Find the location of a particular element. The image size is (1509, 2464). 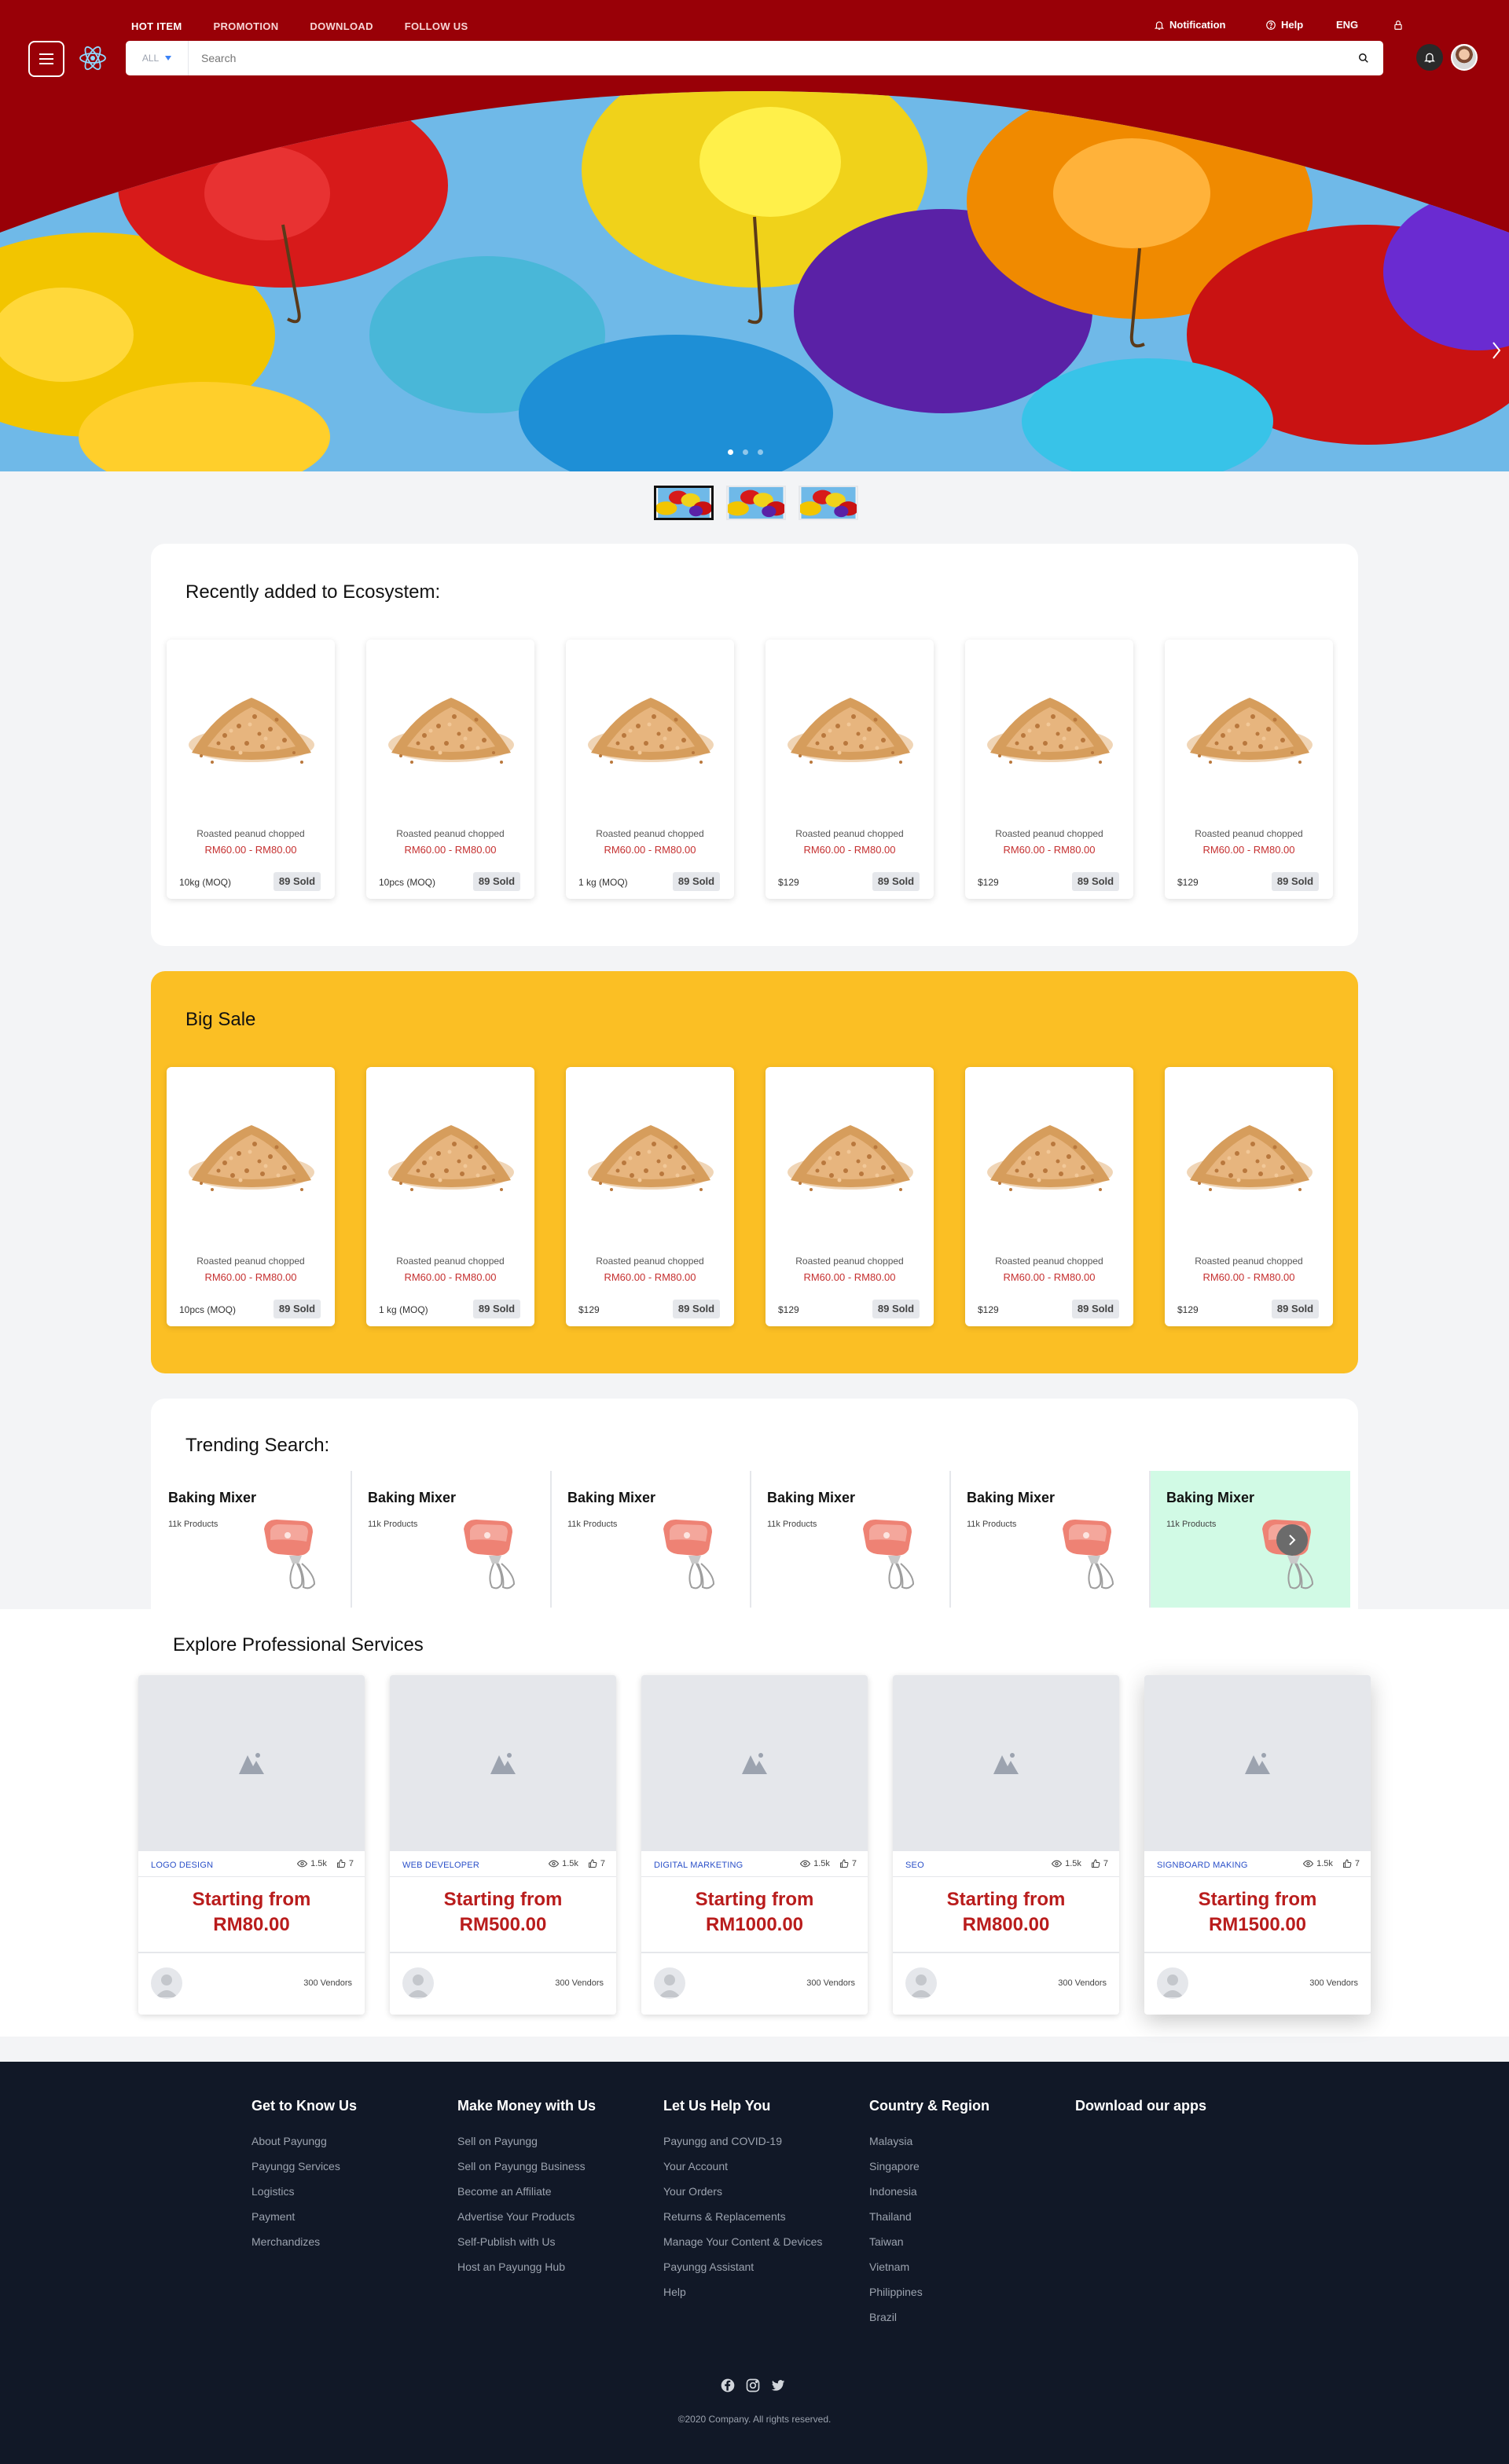

product-moq: 1 kg (MOQ) is located at coordinates (603, 882).